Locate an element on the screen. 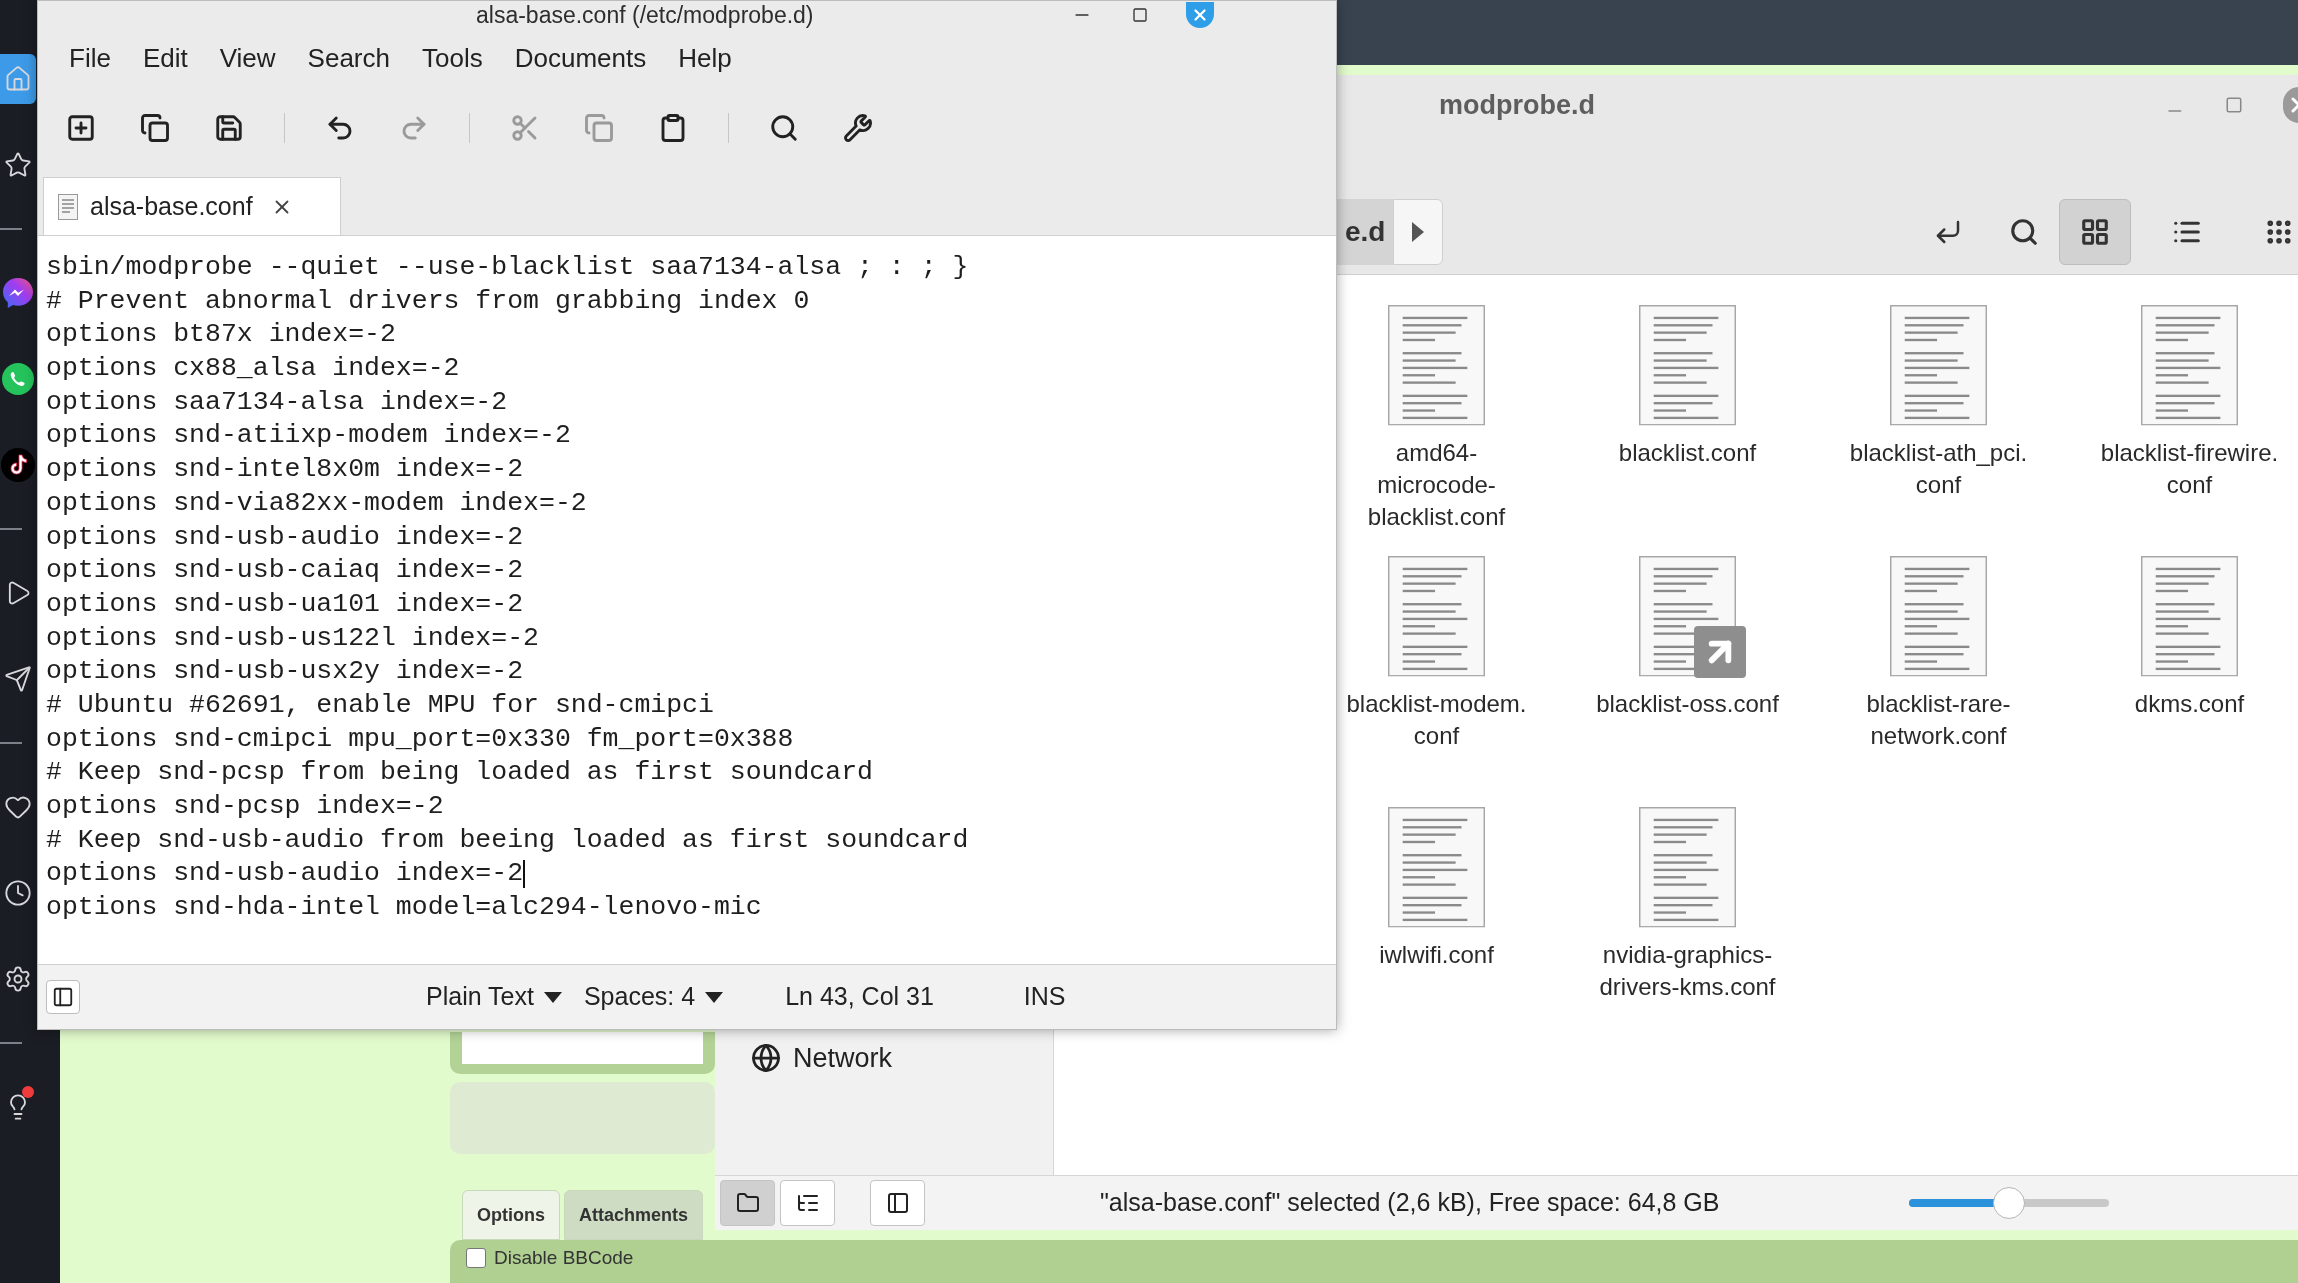 Image resolution: width=2298 pixels, height=1283 pixels. file-name: blacklist-ath_pci. conf is located at coordinates (1938, 469).